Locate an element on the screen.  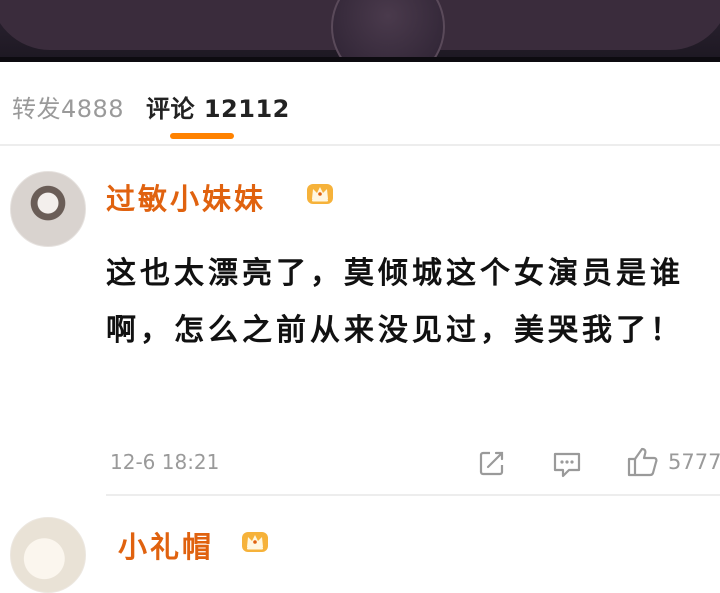
active-tab-indicator is located at coordinates (202, 136).